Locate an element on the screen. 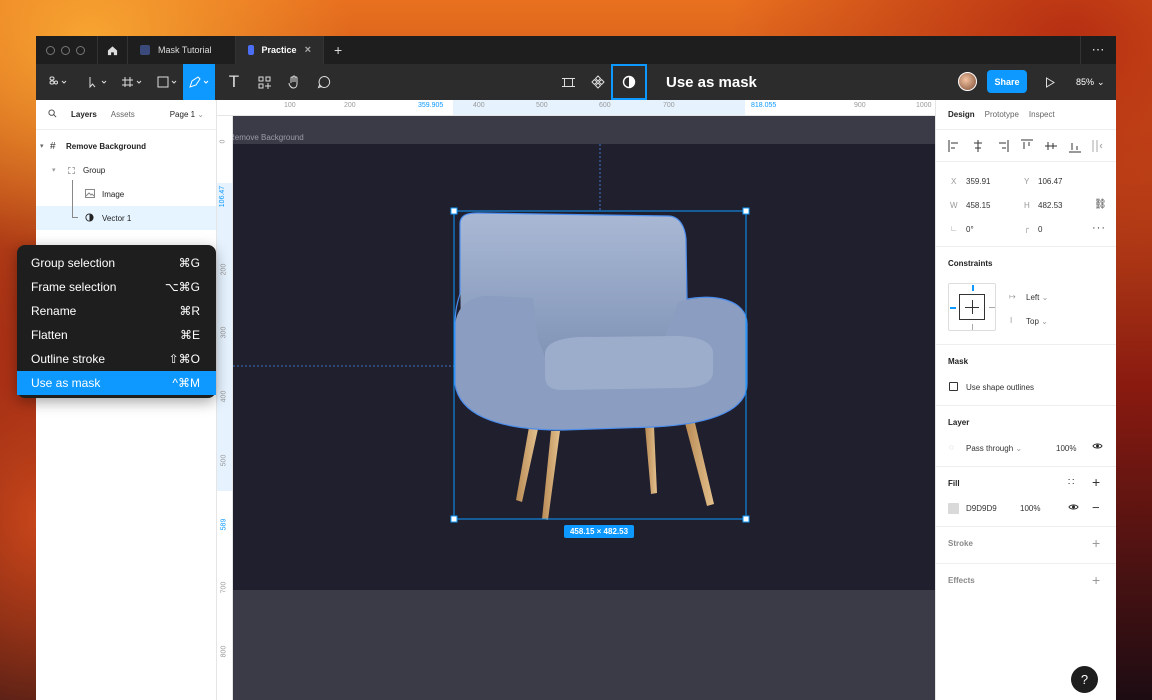  ruler-tick: 589 is located at coordinates (224, 524).